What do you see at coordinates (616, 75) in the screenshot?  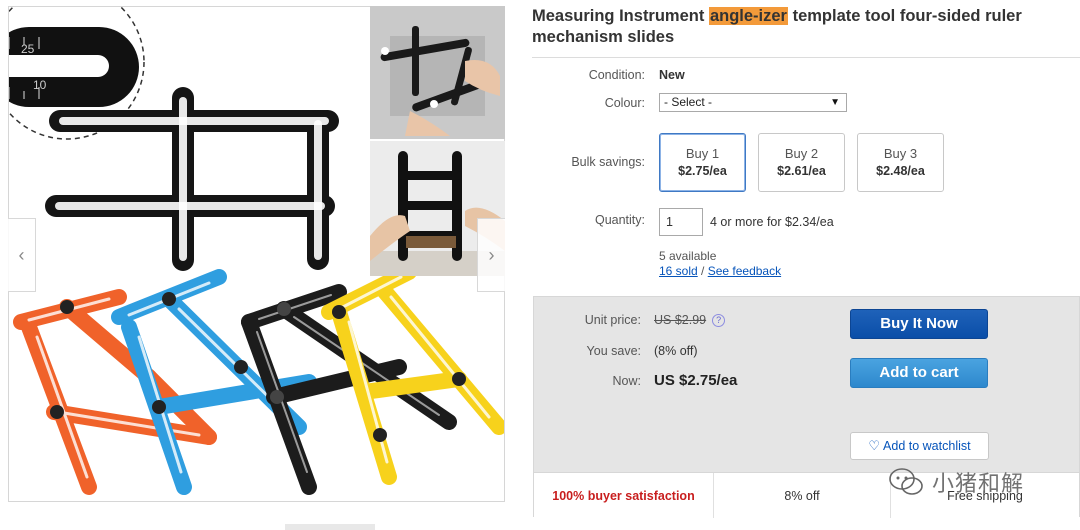 I see `condition-label: Condition:` at bounding box center [616, 75].